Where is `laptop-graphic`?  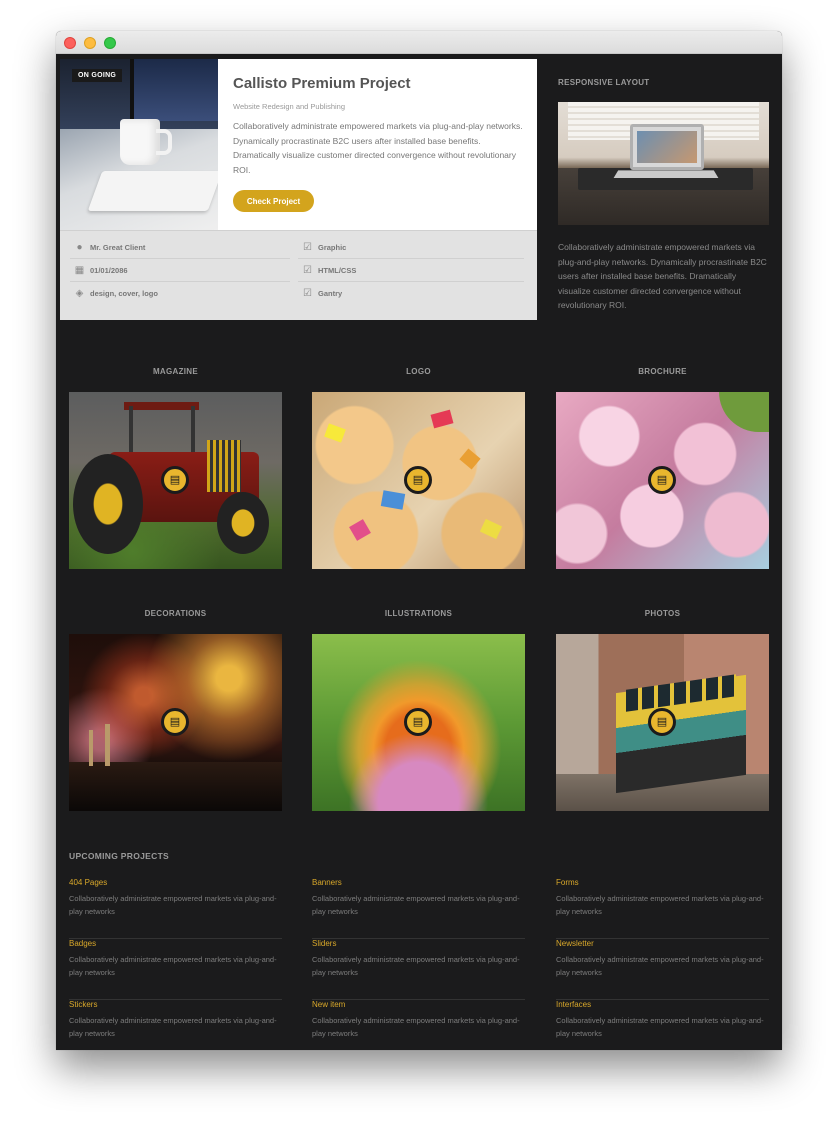 laptop-graphic is located at coordinates (667, 147).